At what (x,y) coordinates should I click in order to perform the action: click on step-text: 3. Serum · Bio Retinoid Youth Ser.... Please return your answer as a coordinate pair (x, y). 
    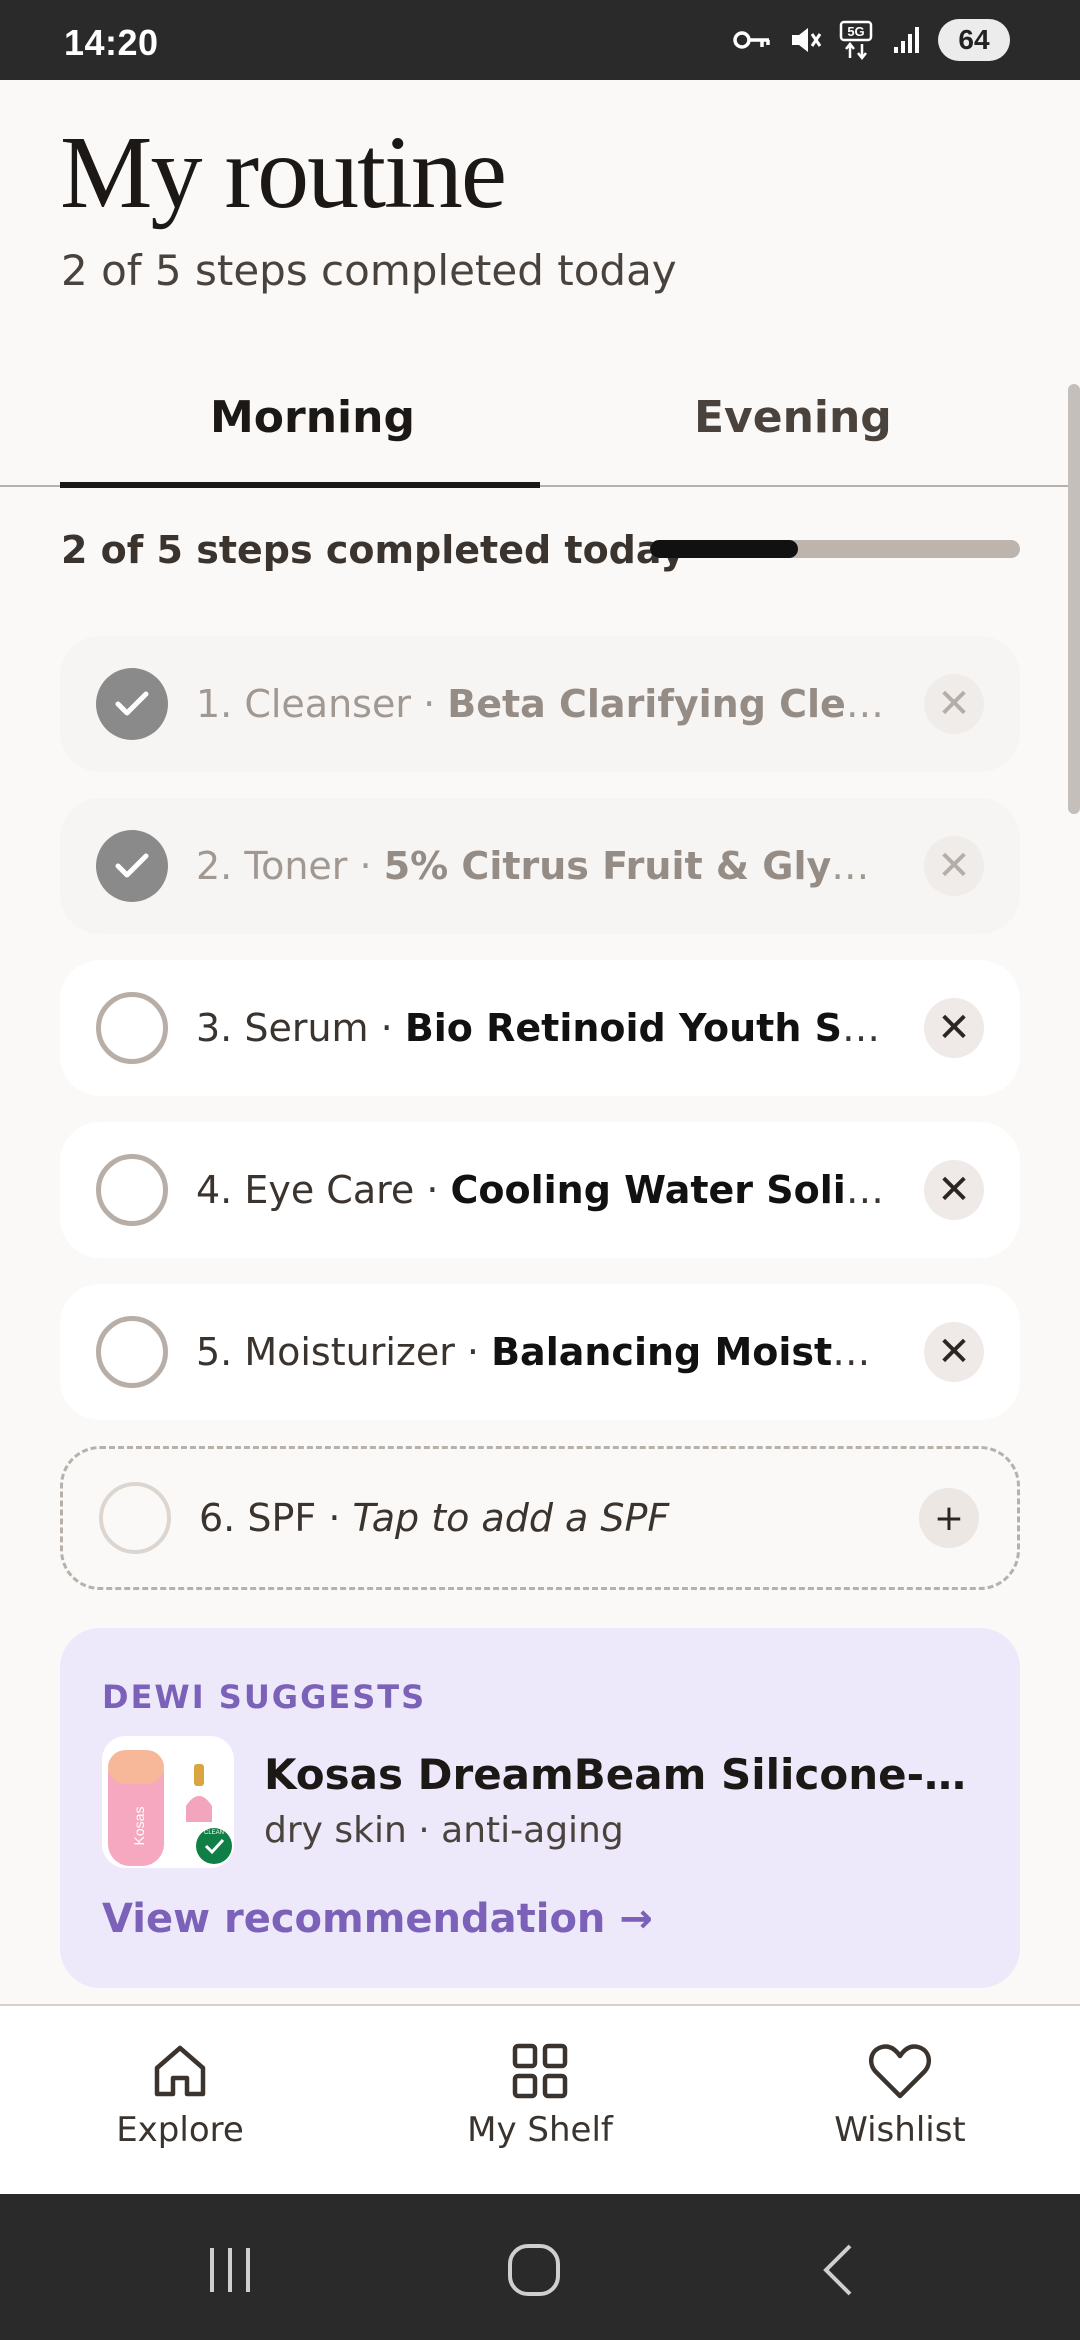
    Looking at the image, I should click on (541, 1028).